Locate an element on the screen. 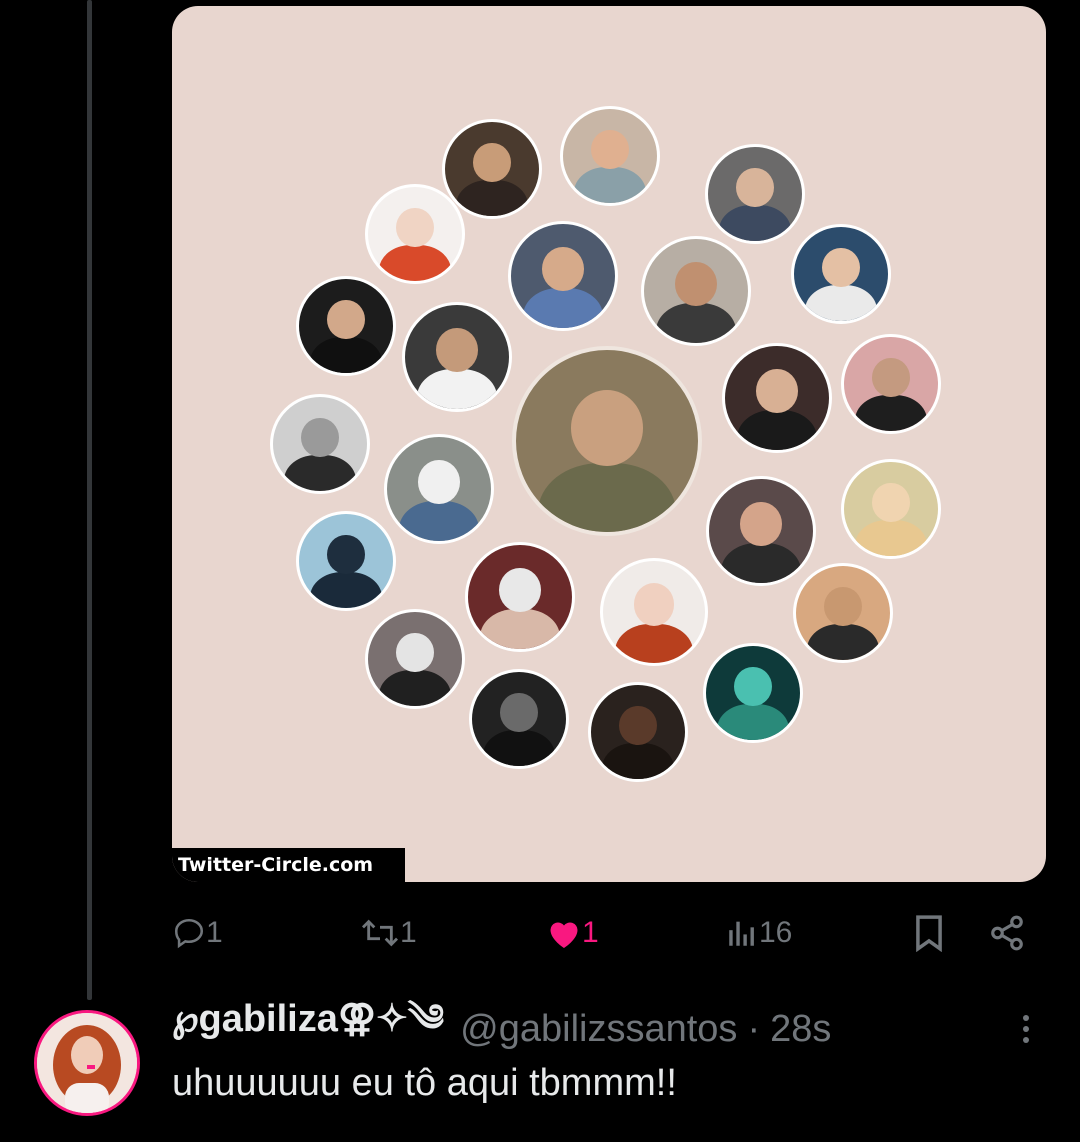  circle-avatar-p12 is located at coordinates (320, 444).